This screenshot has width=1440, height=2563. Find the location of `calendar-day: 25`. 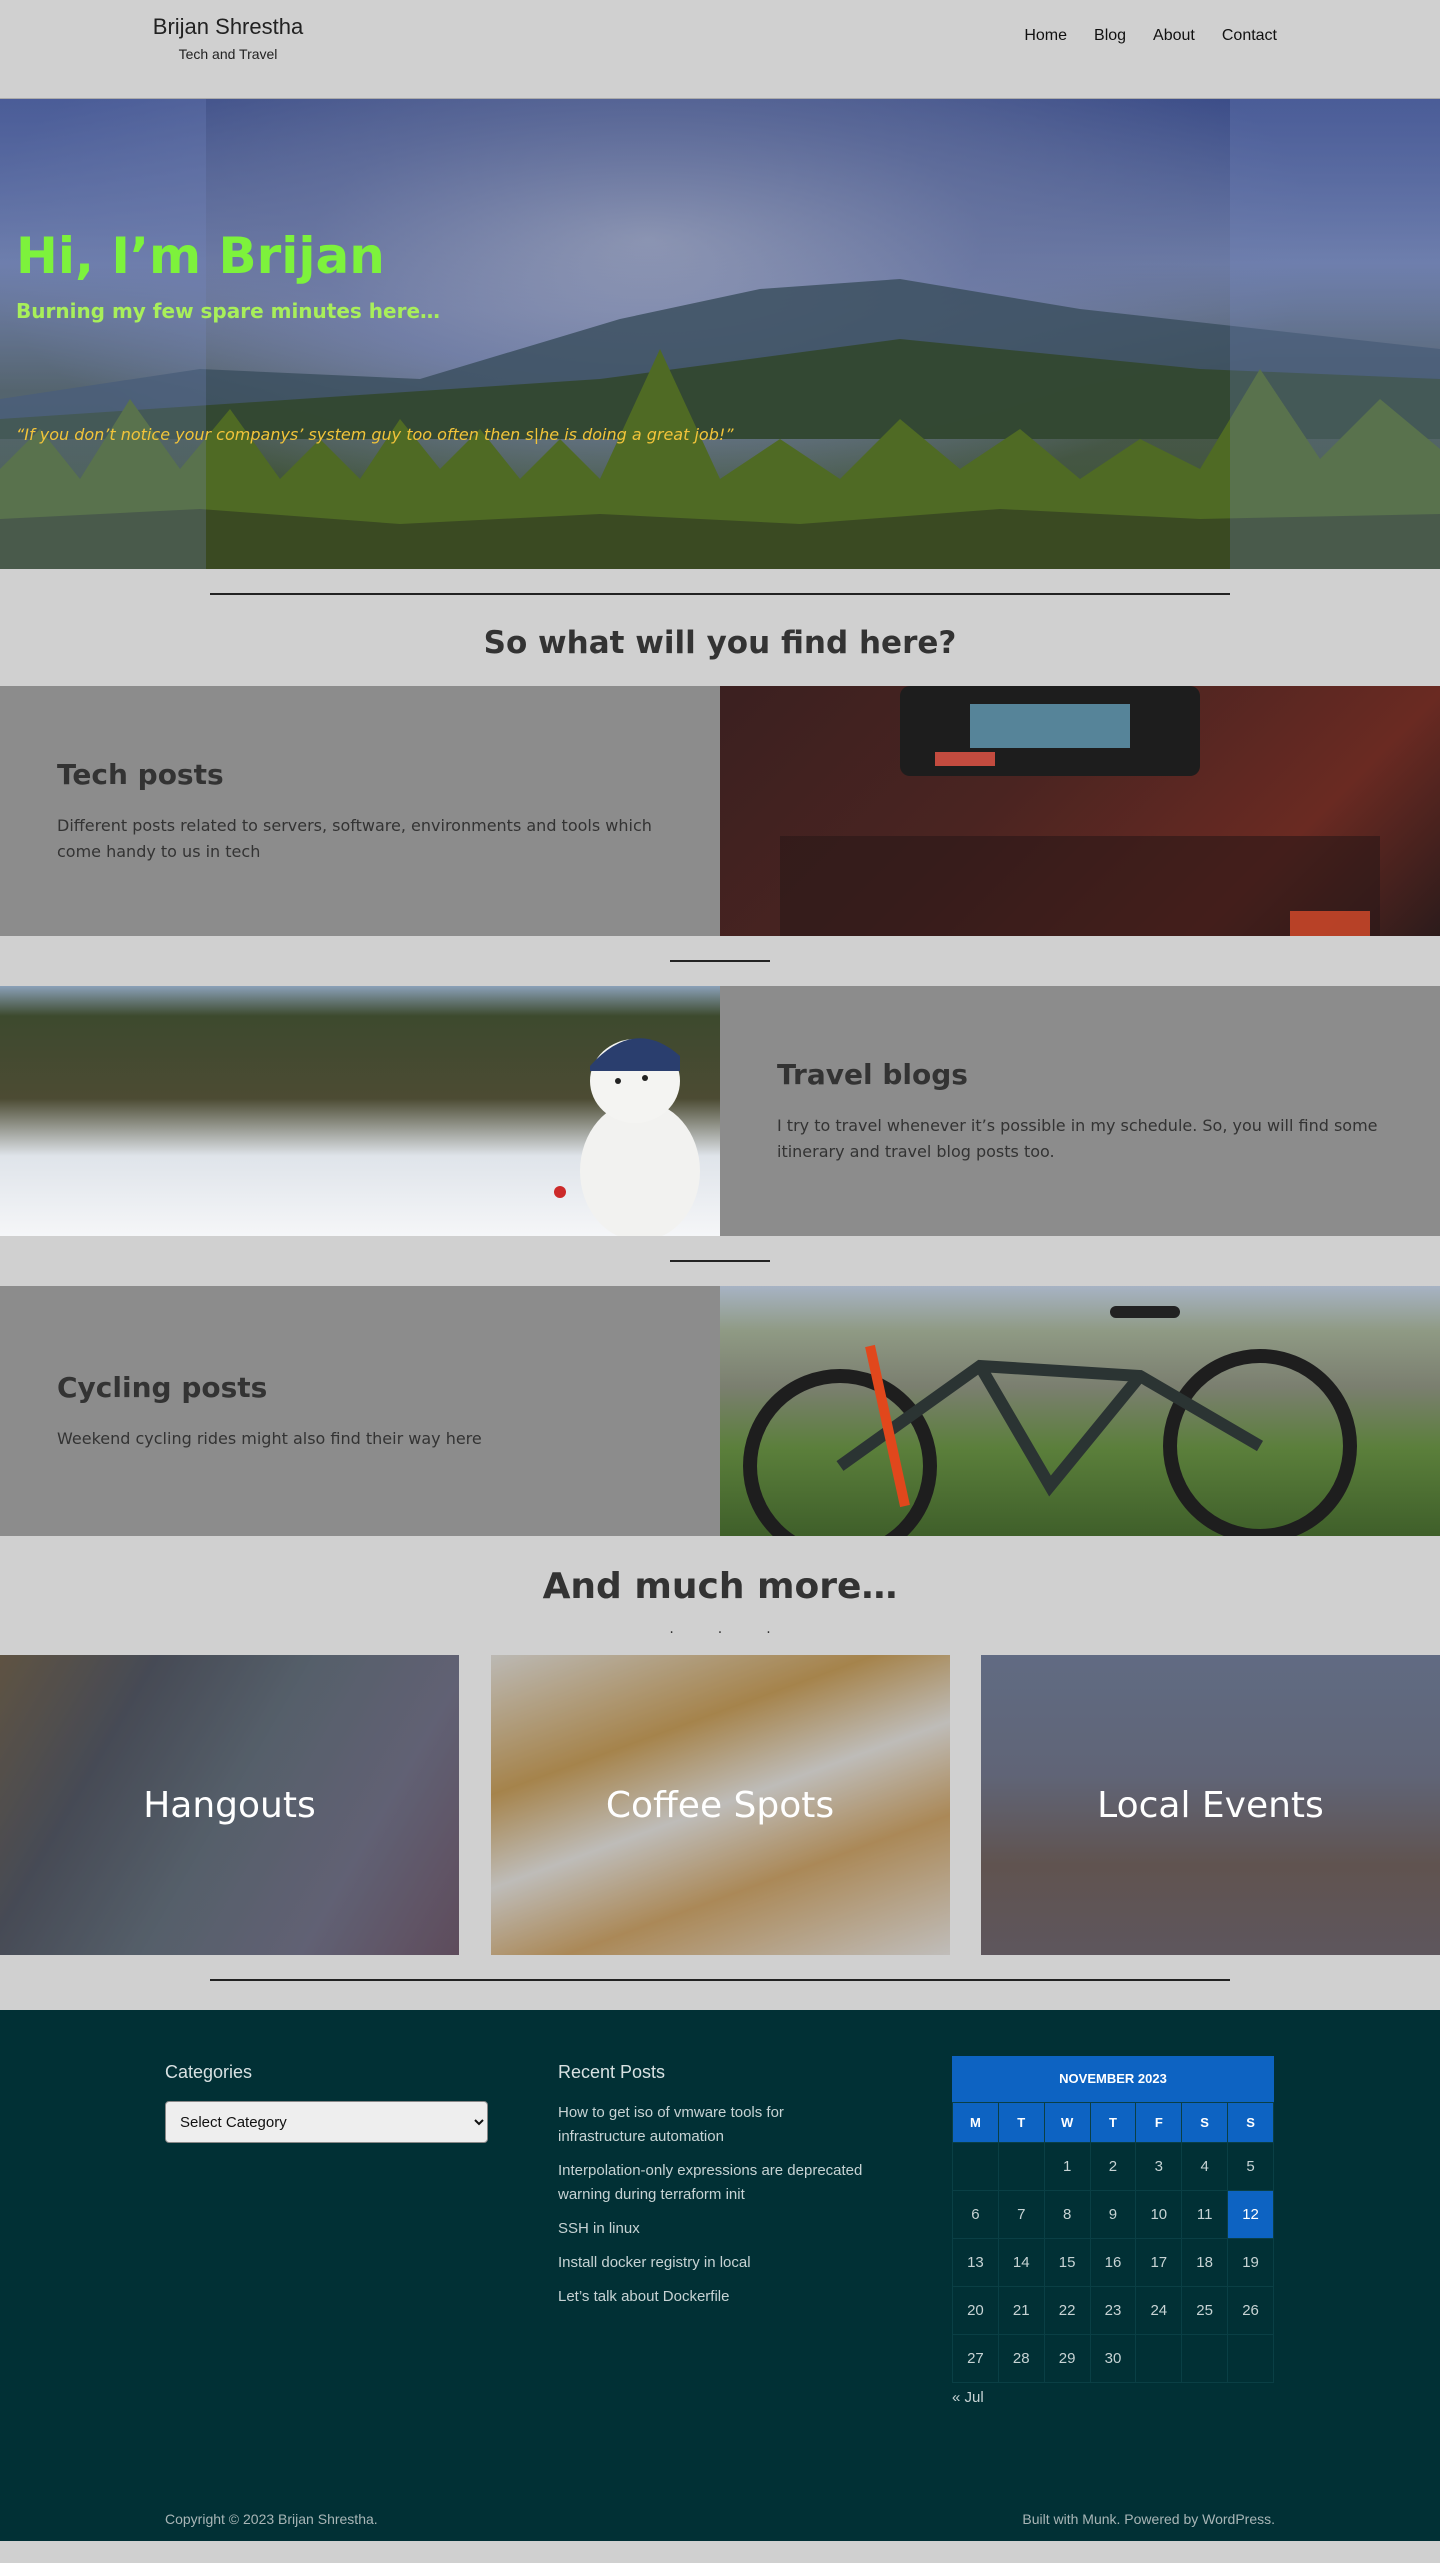

calendar-day: 25 is located at coordinates (1205, 2310).